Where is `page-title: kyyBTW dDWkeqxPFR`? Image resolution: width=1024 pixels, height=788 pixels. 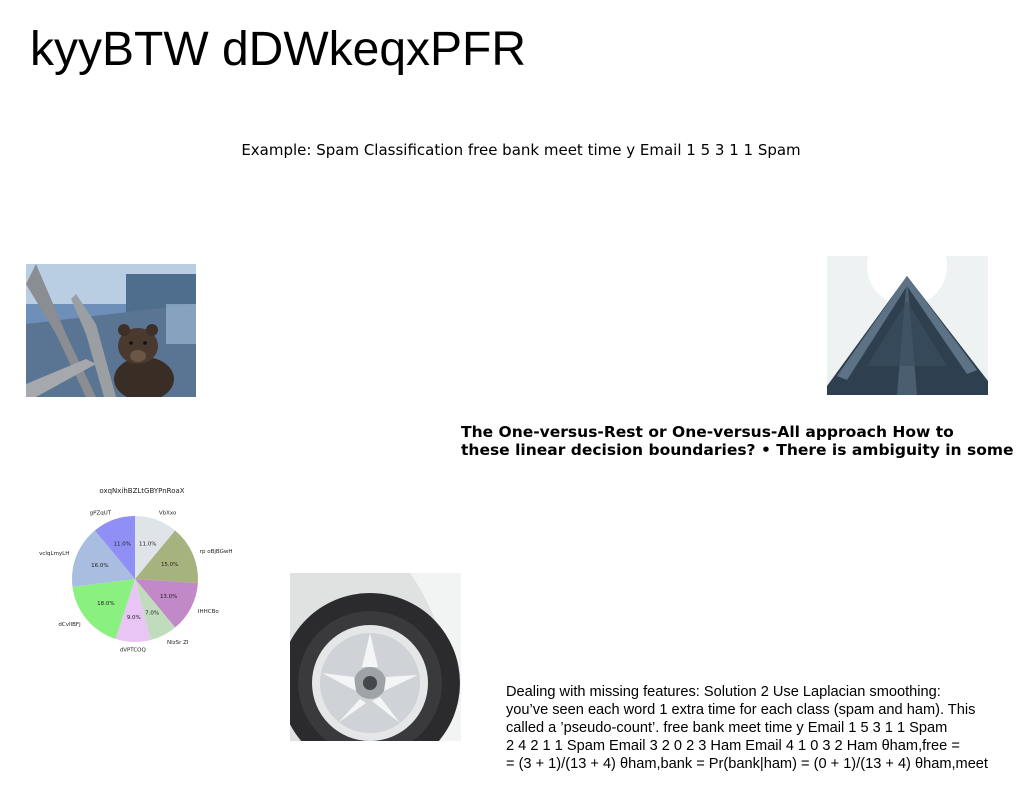 page-title: kyyBTW dDWkeqxPFR is located at coordinates (278, 49).